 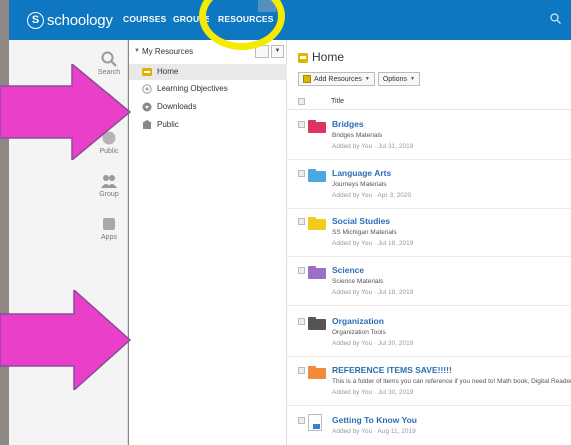 I want to click on page-title: Home, so click(x=328, y=57).